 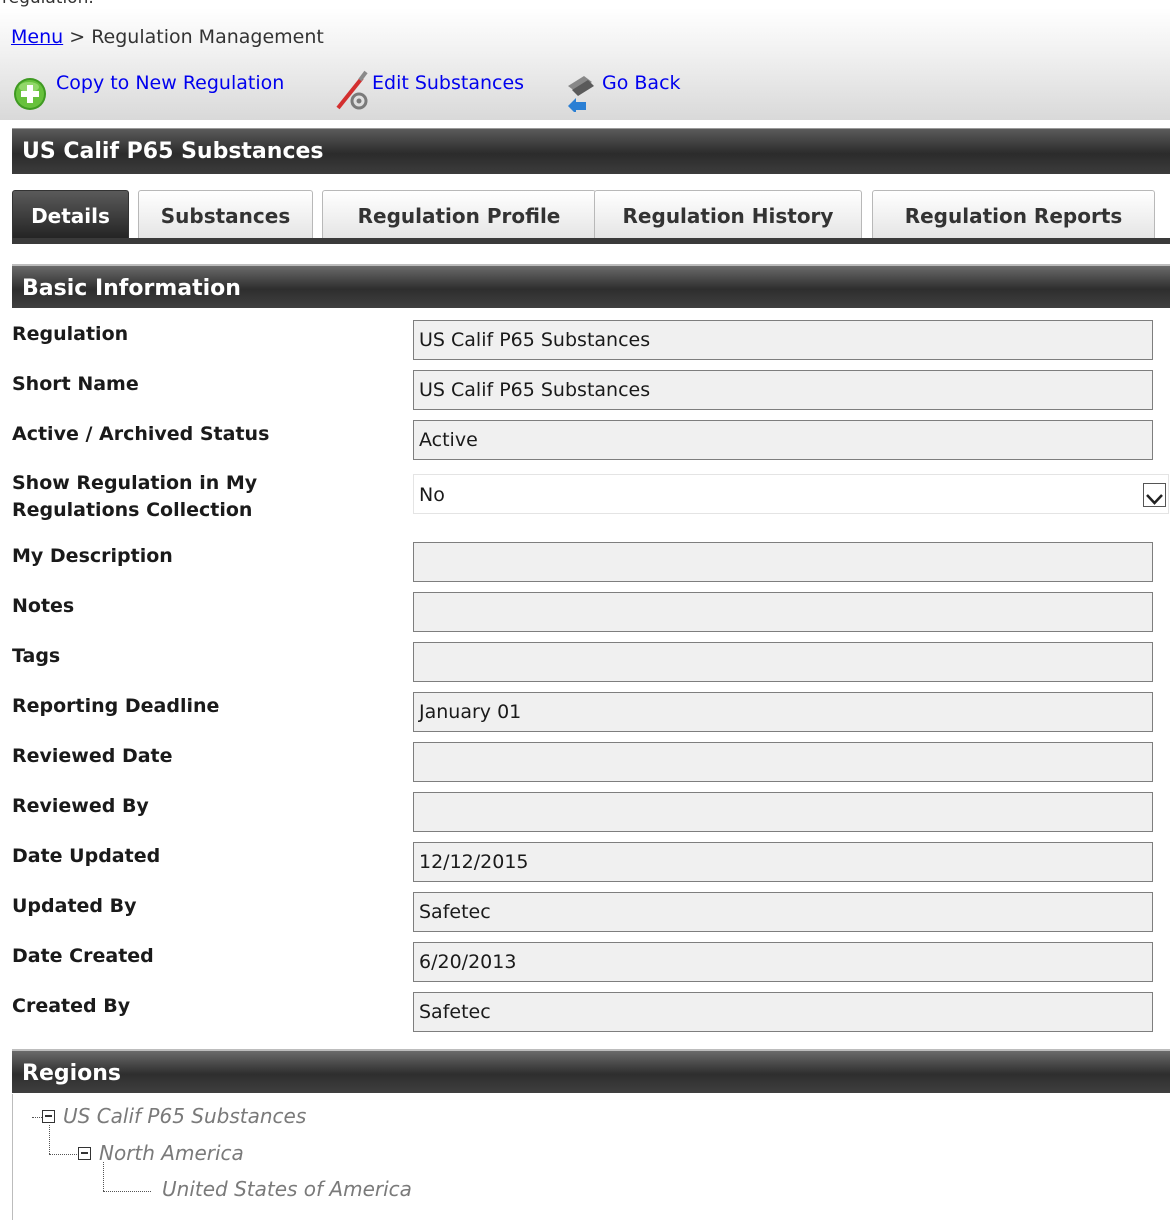 I want to click on basic-information-header: Basic Information, so click(x=591, y=286).